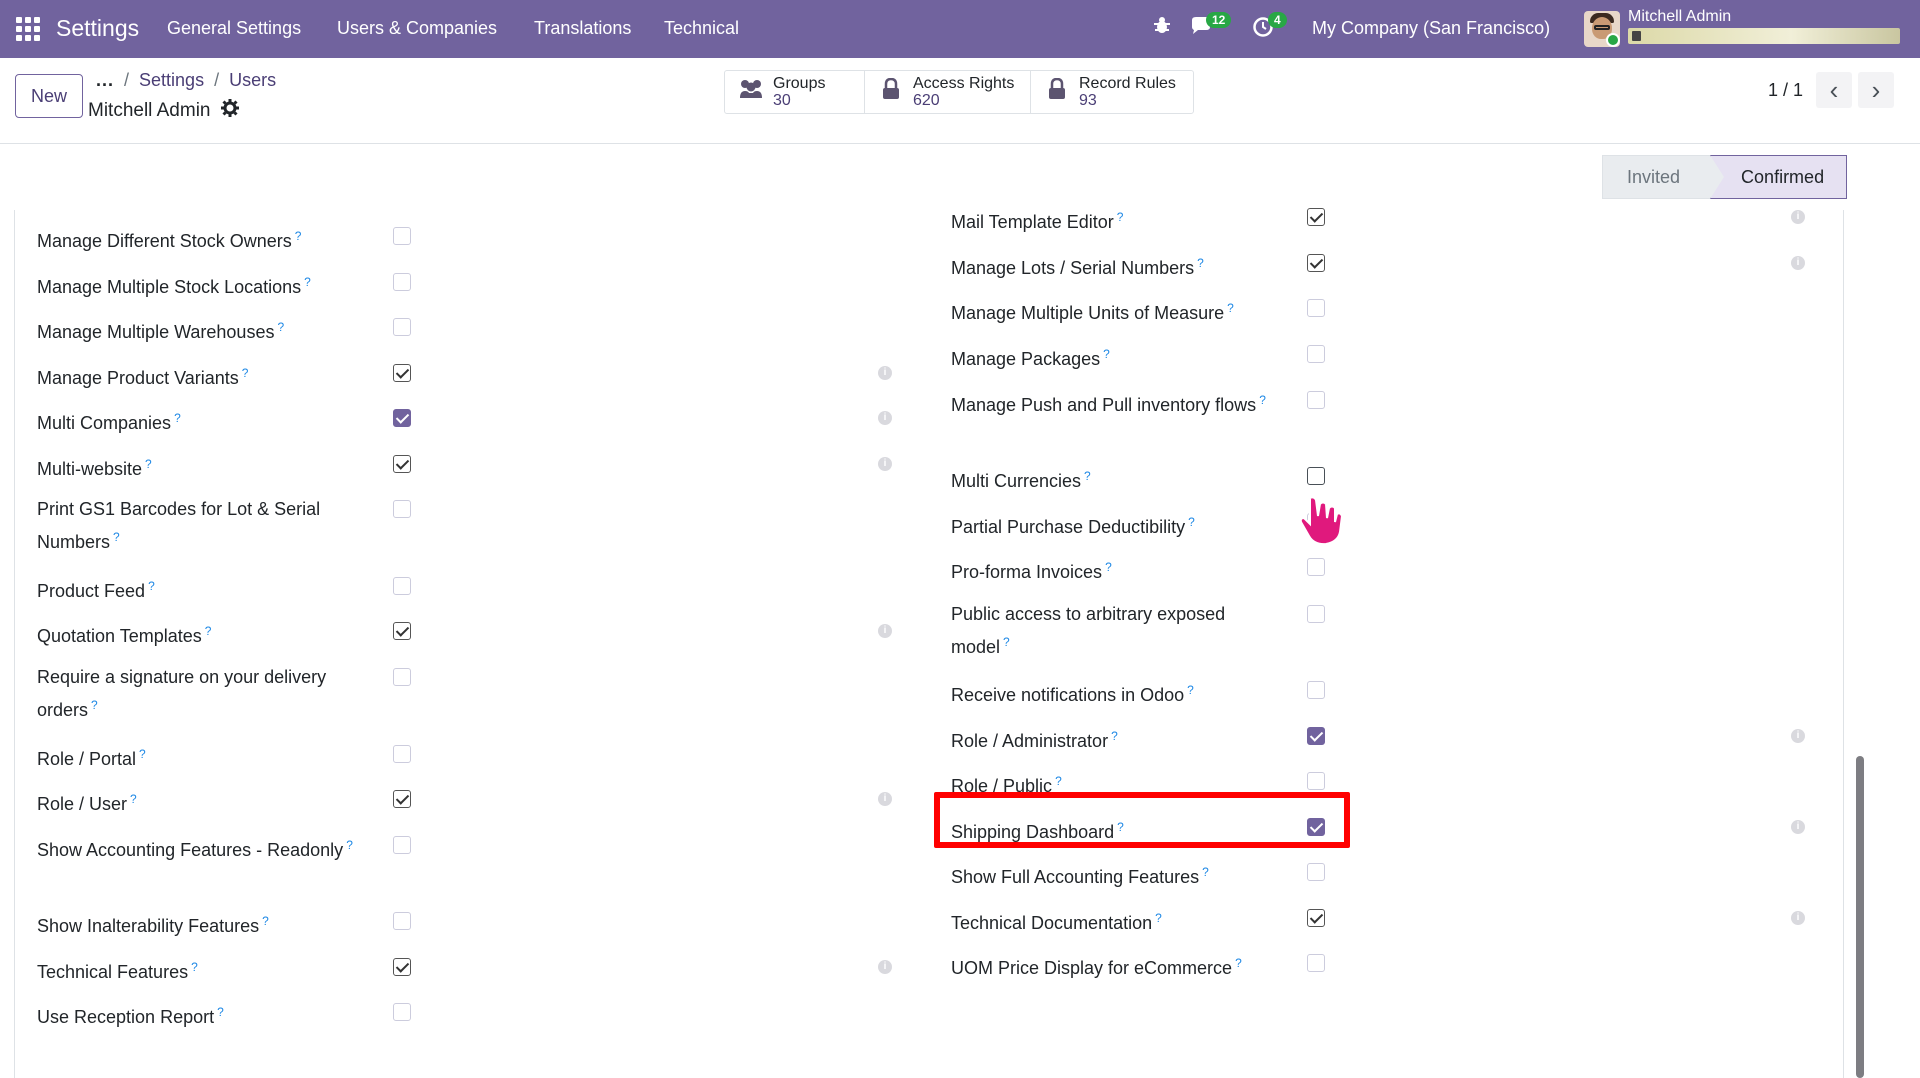  Describe the element at coordinates (1316, 567) in the screenshot. I see `checkbox-pro-forma-invoices` at that location.